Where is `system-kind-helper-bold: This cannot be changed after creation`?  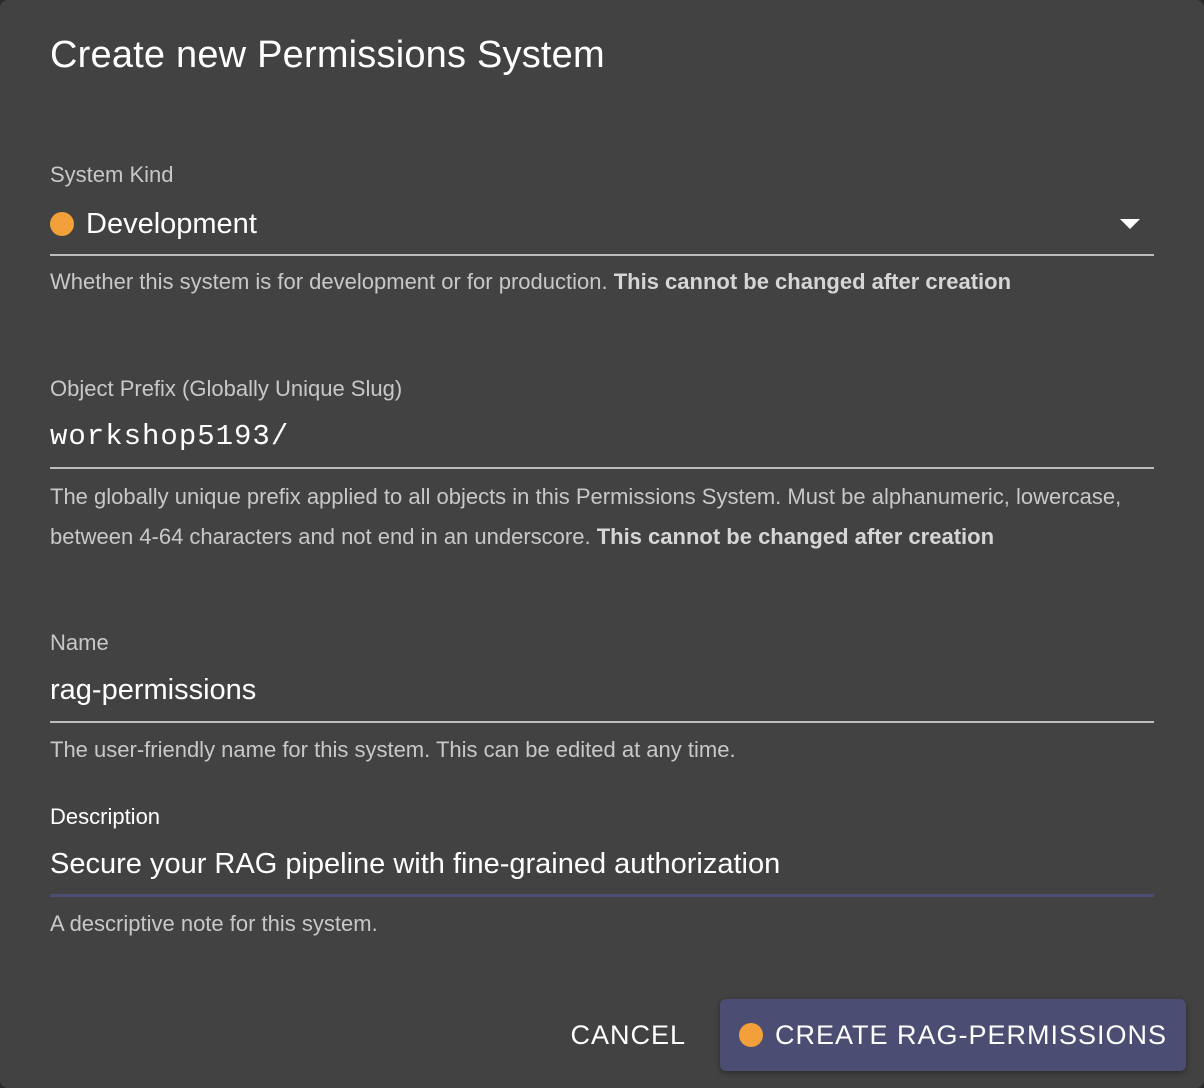
system-kind-helper-bold: This cannot be changed after creation is located at coordinates (812, 281).